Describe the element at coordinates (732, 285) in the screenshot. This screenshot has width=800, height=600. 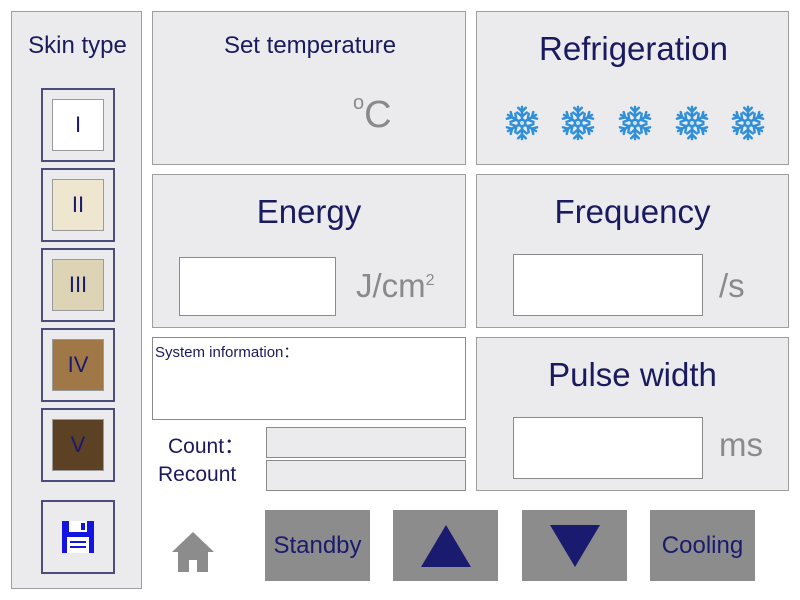
I see `frequency-unit: /s` at that location.